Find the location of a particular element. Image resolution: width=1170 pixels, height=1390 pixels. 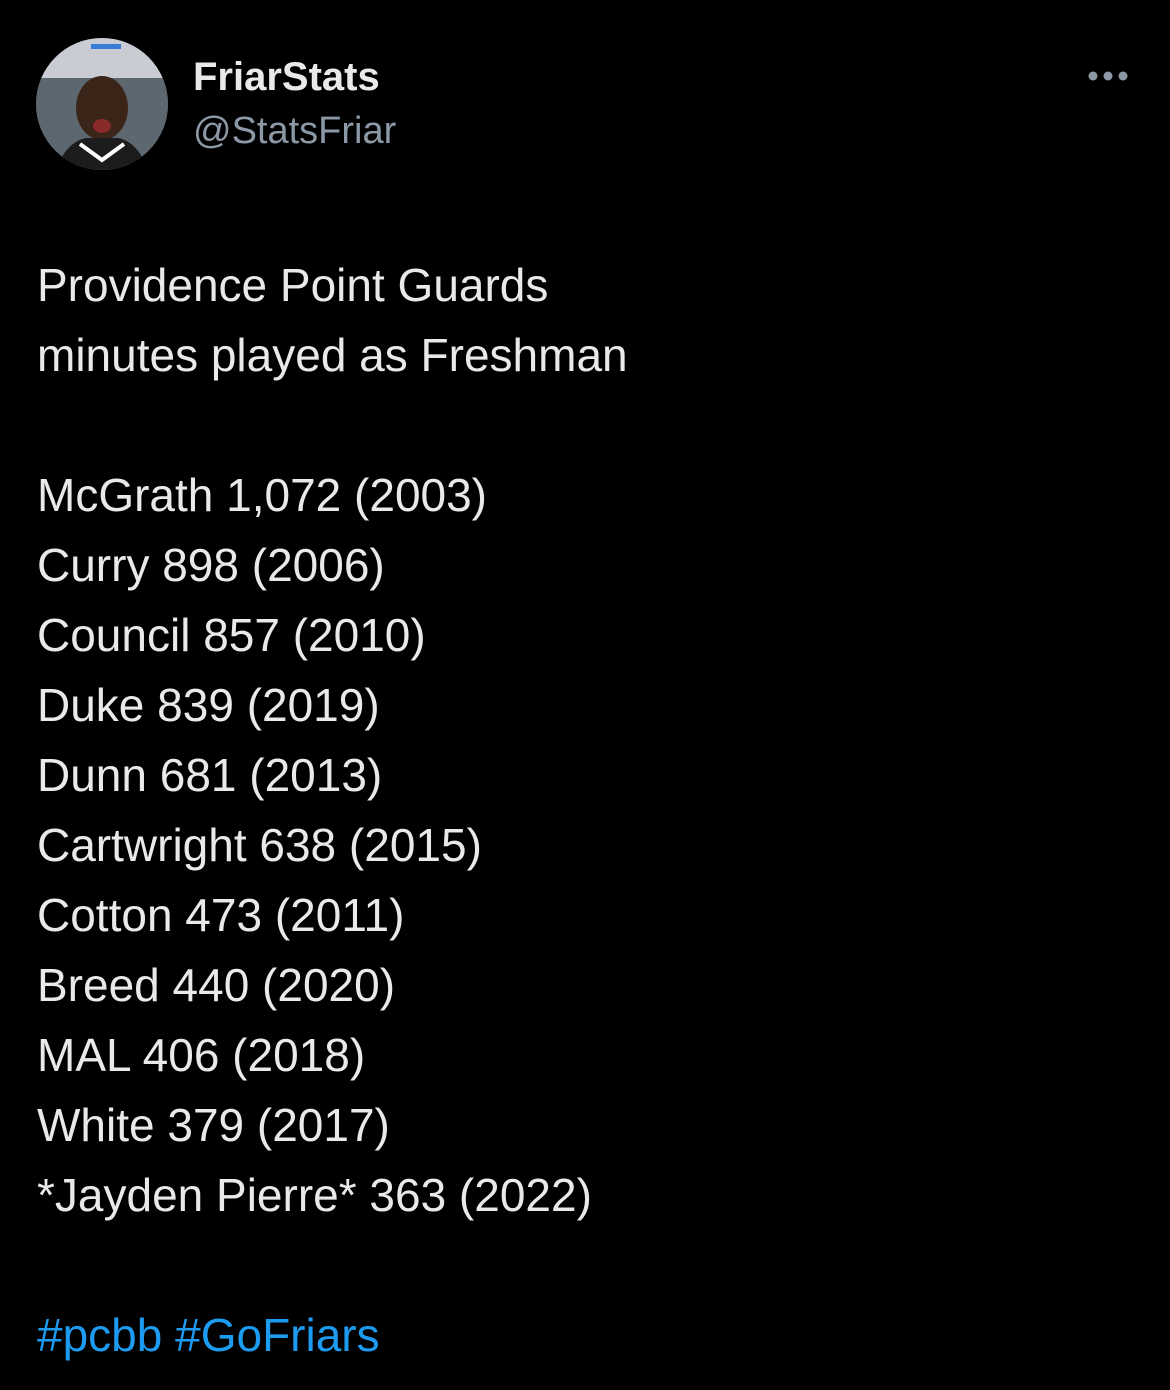

stat-line: *Jayden Pierre* 363 (2022) is located at coordinates (314, 1195).